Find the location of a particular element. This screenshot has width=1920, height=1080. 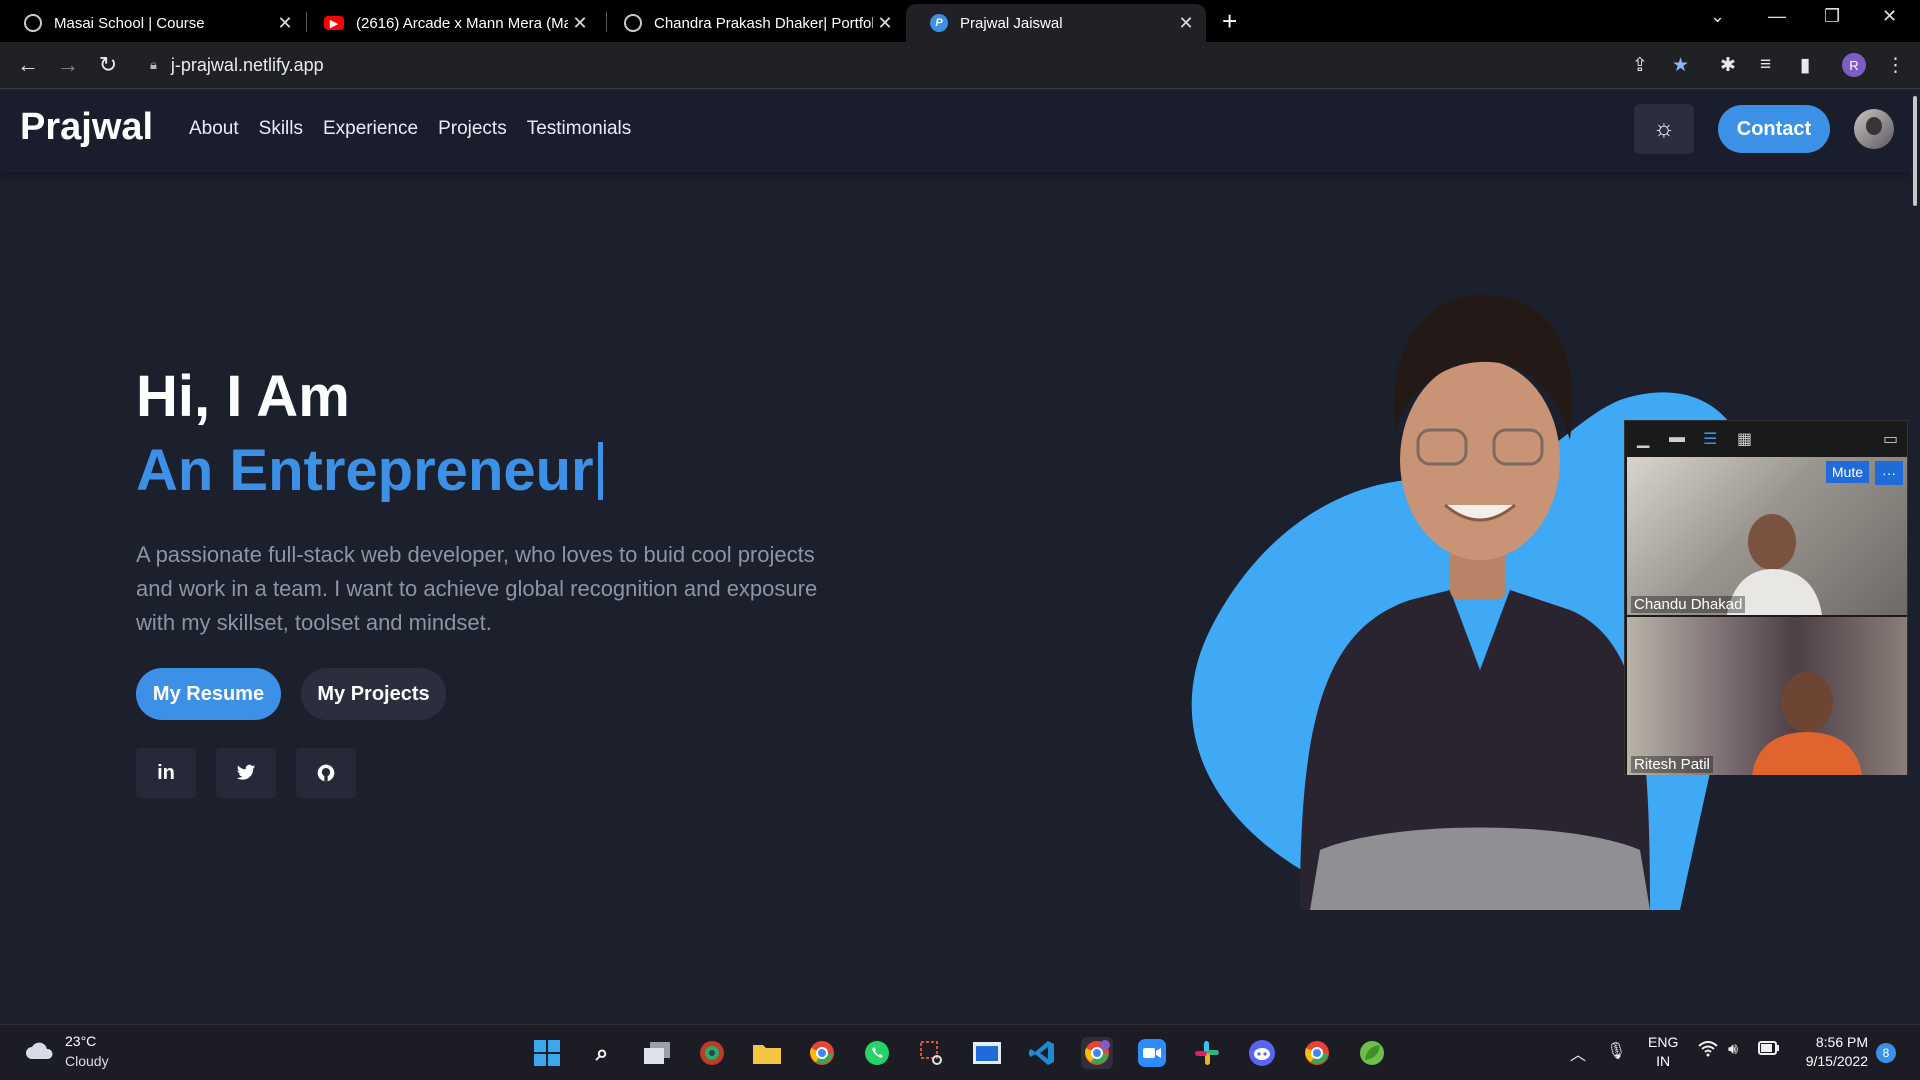

nav-about: About is located at coordinates (214, 129).